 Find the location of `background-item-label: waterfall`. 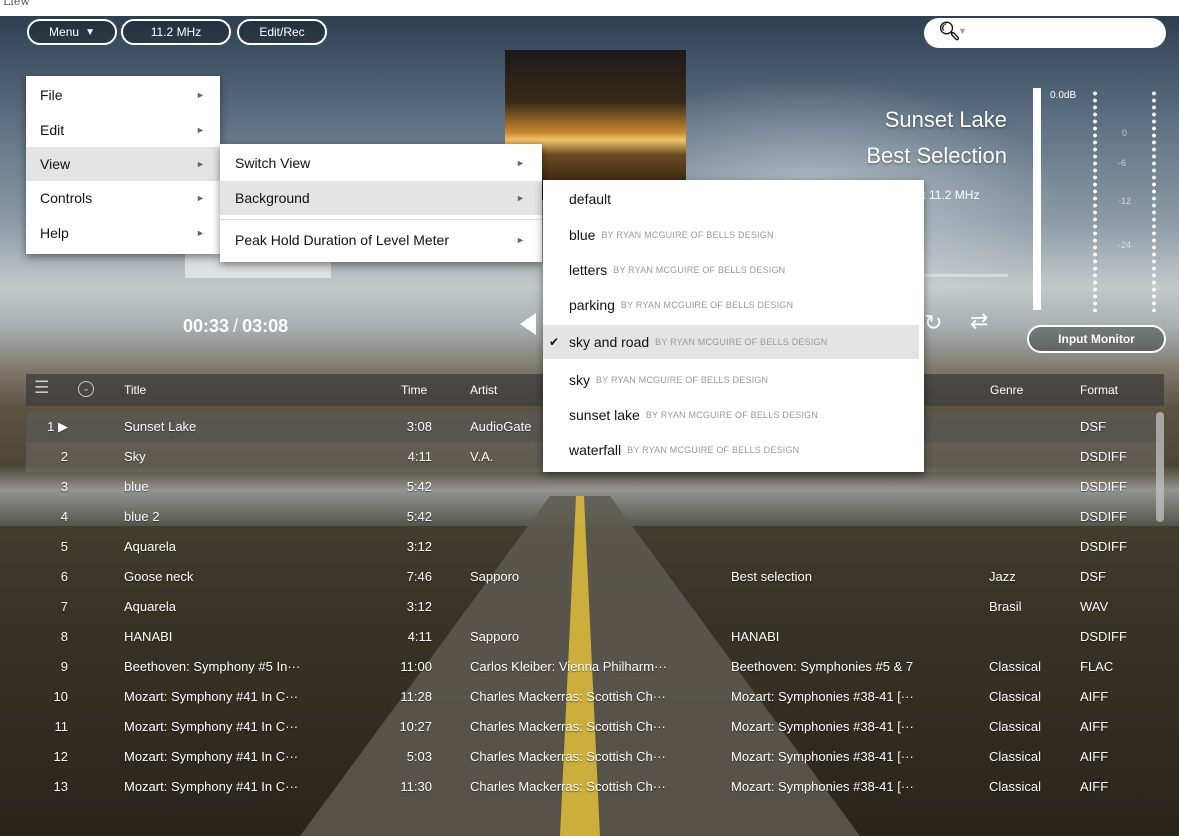

background-item-label: waterfall is located at coordinates (595, 450).